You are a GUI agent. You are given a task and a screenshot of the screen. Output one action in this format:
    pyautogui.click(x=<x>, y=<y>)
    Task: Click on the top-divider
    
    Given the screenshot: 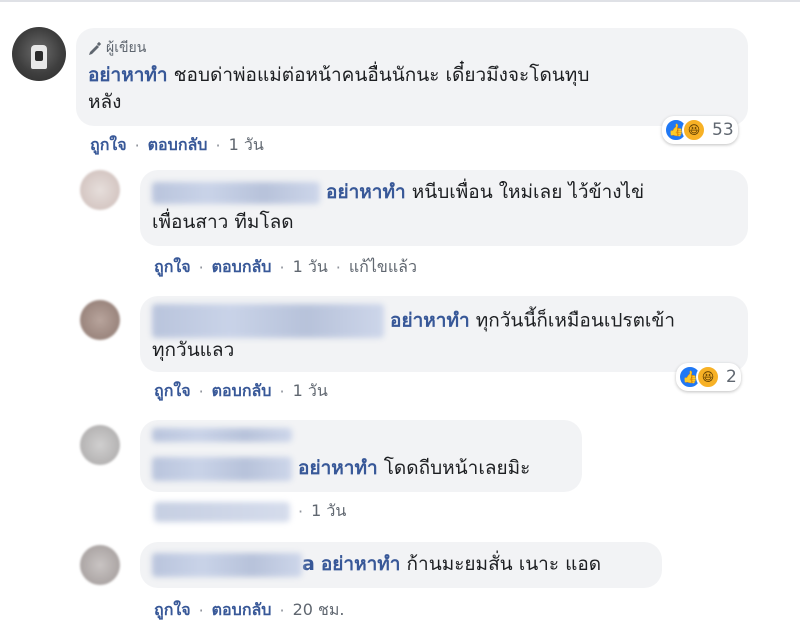 What is the action you would take?
    pyautogui.click(x=400, y=1)
    